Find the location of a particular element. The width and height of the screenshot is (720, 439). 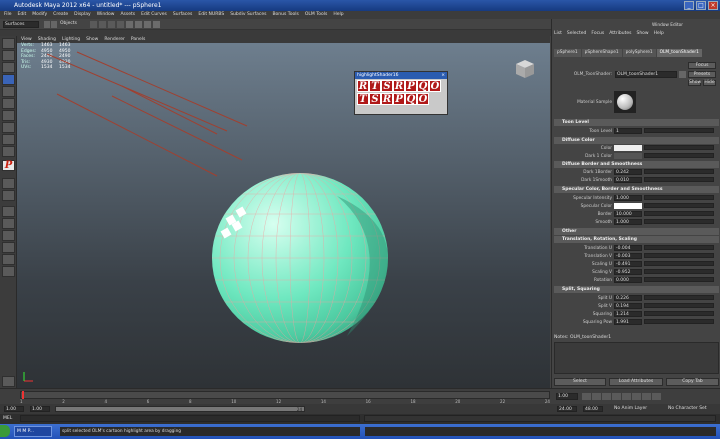

select-button: Select is located at coordinates (580, 382).